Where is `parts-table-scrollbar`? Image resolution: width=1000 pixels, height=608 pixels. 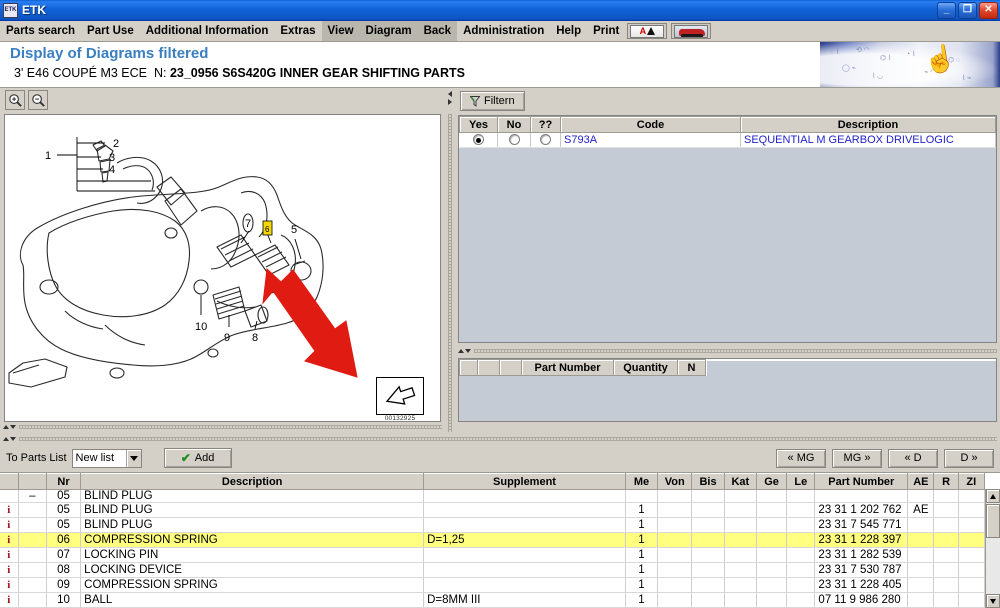 parts-table-scrollbar is located at coordinates (992, 548).